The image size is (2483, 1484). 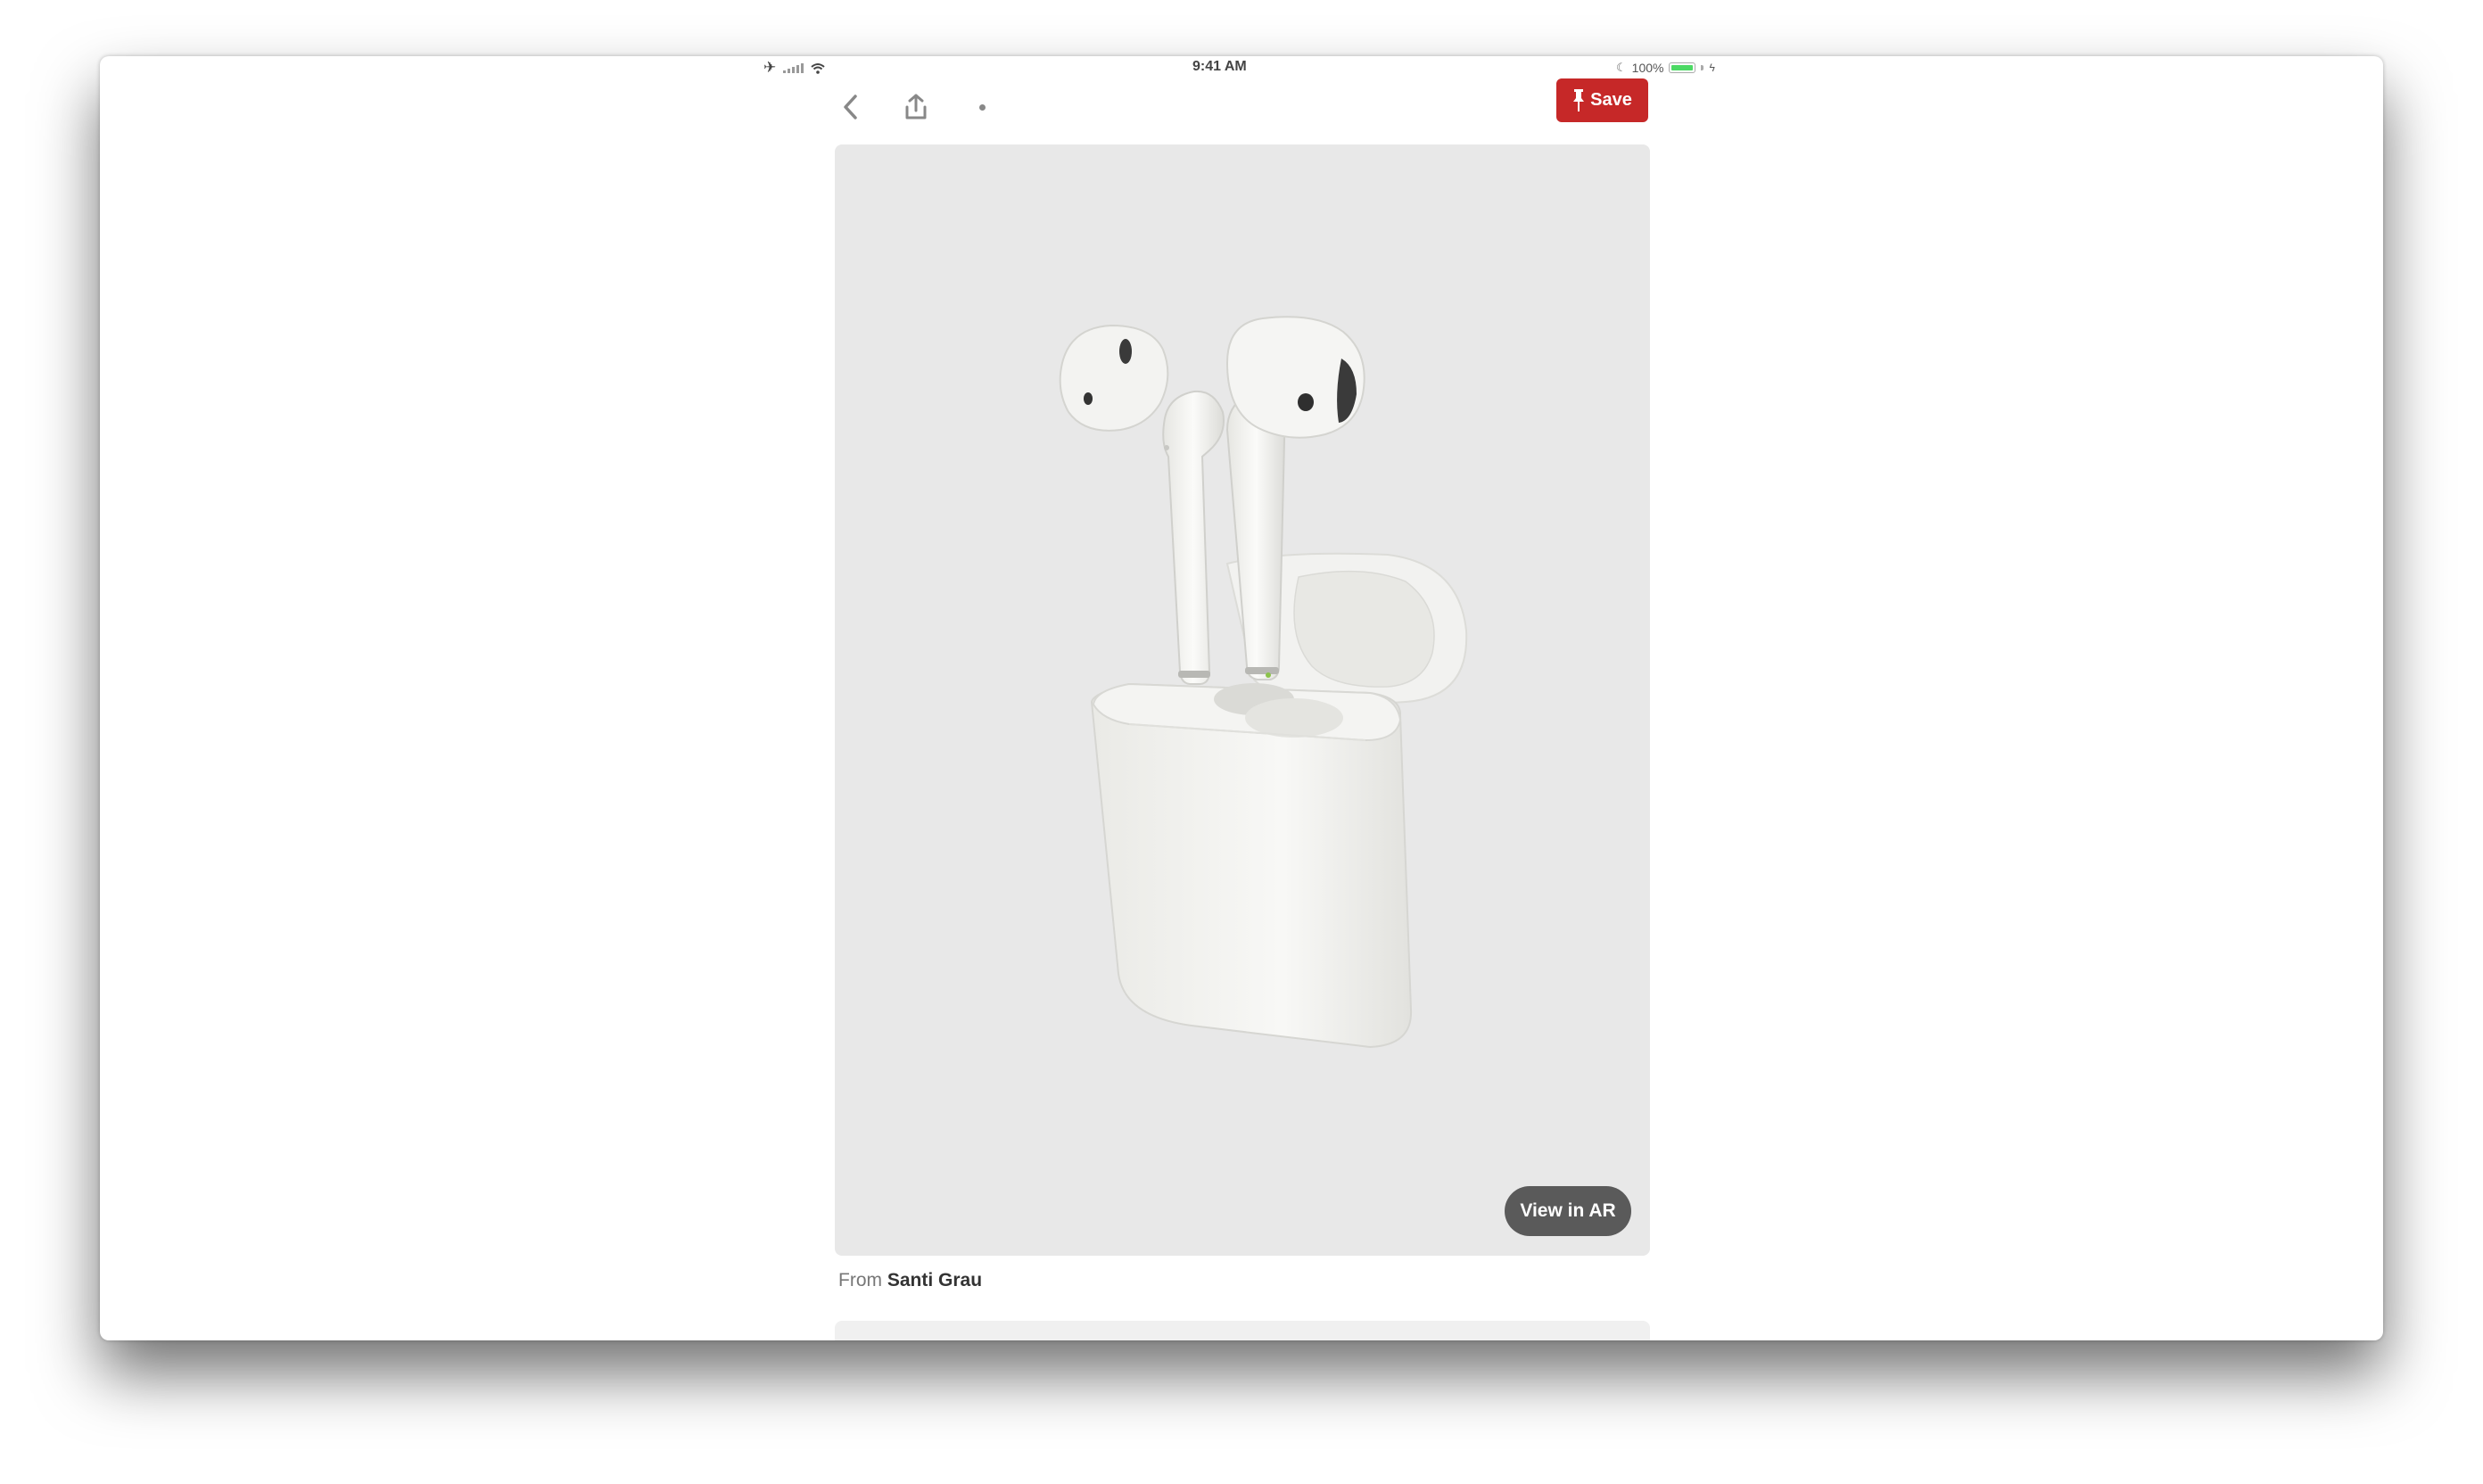 What do you see at coordinates (1712, 68) in the screenshot?
I see `charging-icon: ϟ` at bounding box center [1712, 68].